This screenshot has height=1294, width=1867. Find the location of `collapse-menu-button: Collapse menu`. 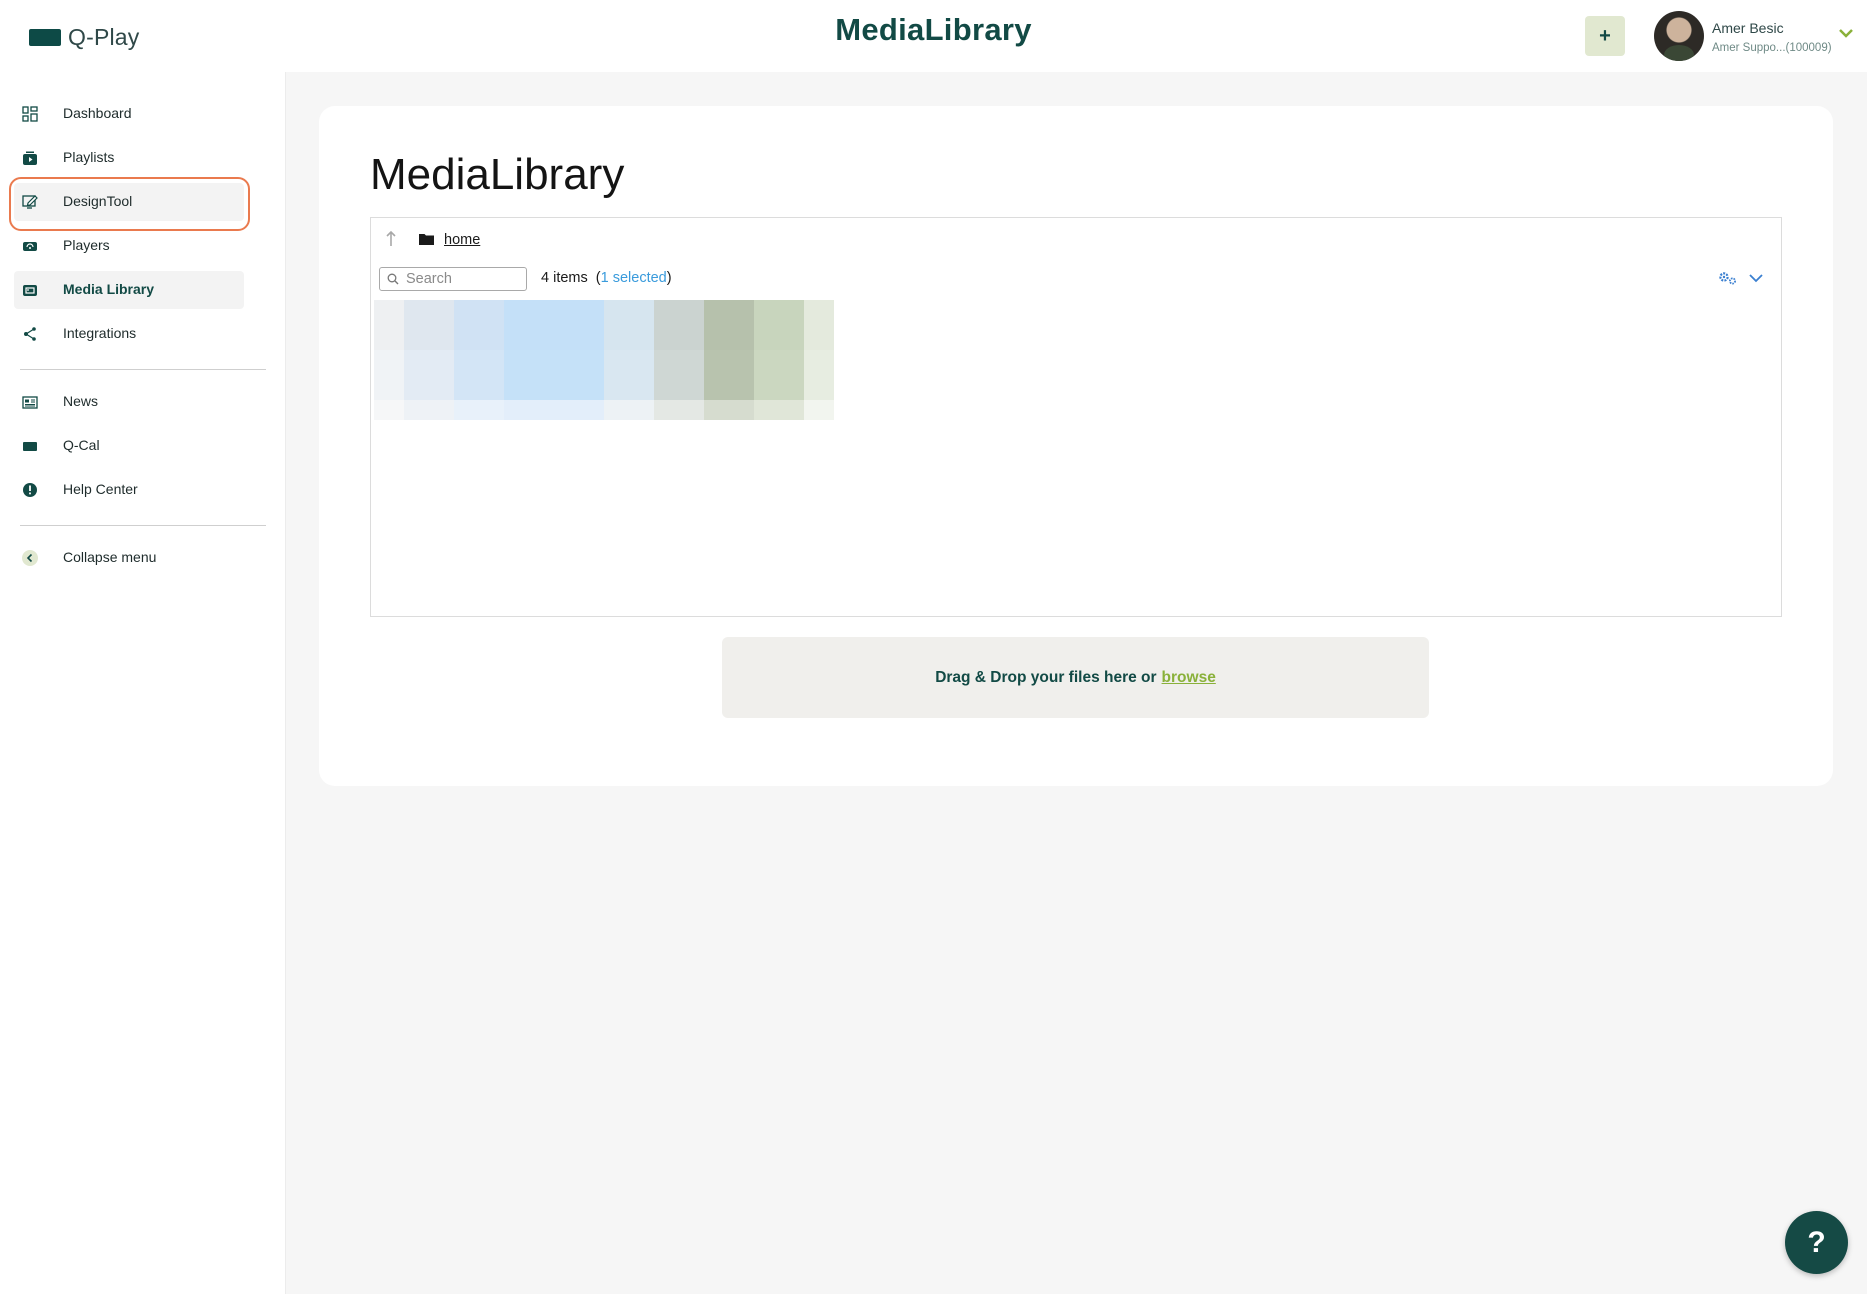

collapse-menu-button: Collapse menu is located at coordinates (129, 558).